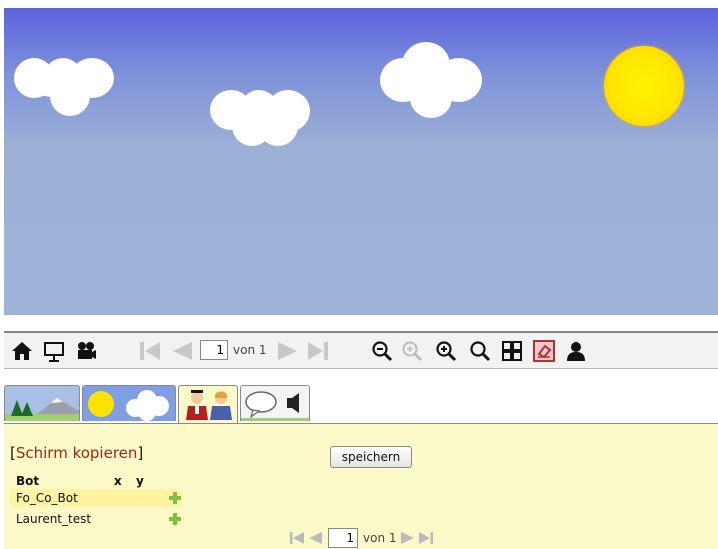 The height and width of the screenshot is (549, 718). I want to click on toolbar-pager: von 1, so click(233, 350).